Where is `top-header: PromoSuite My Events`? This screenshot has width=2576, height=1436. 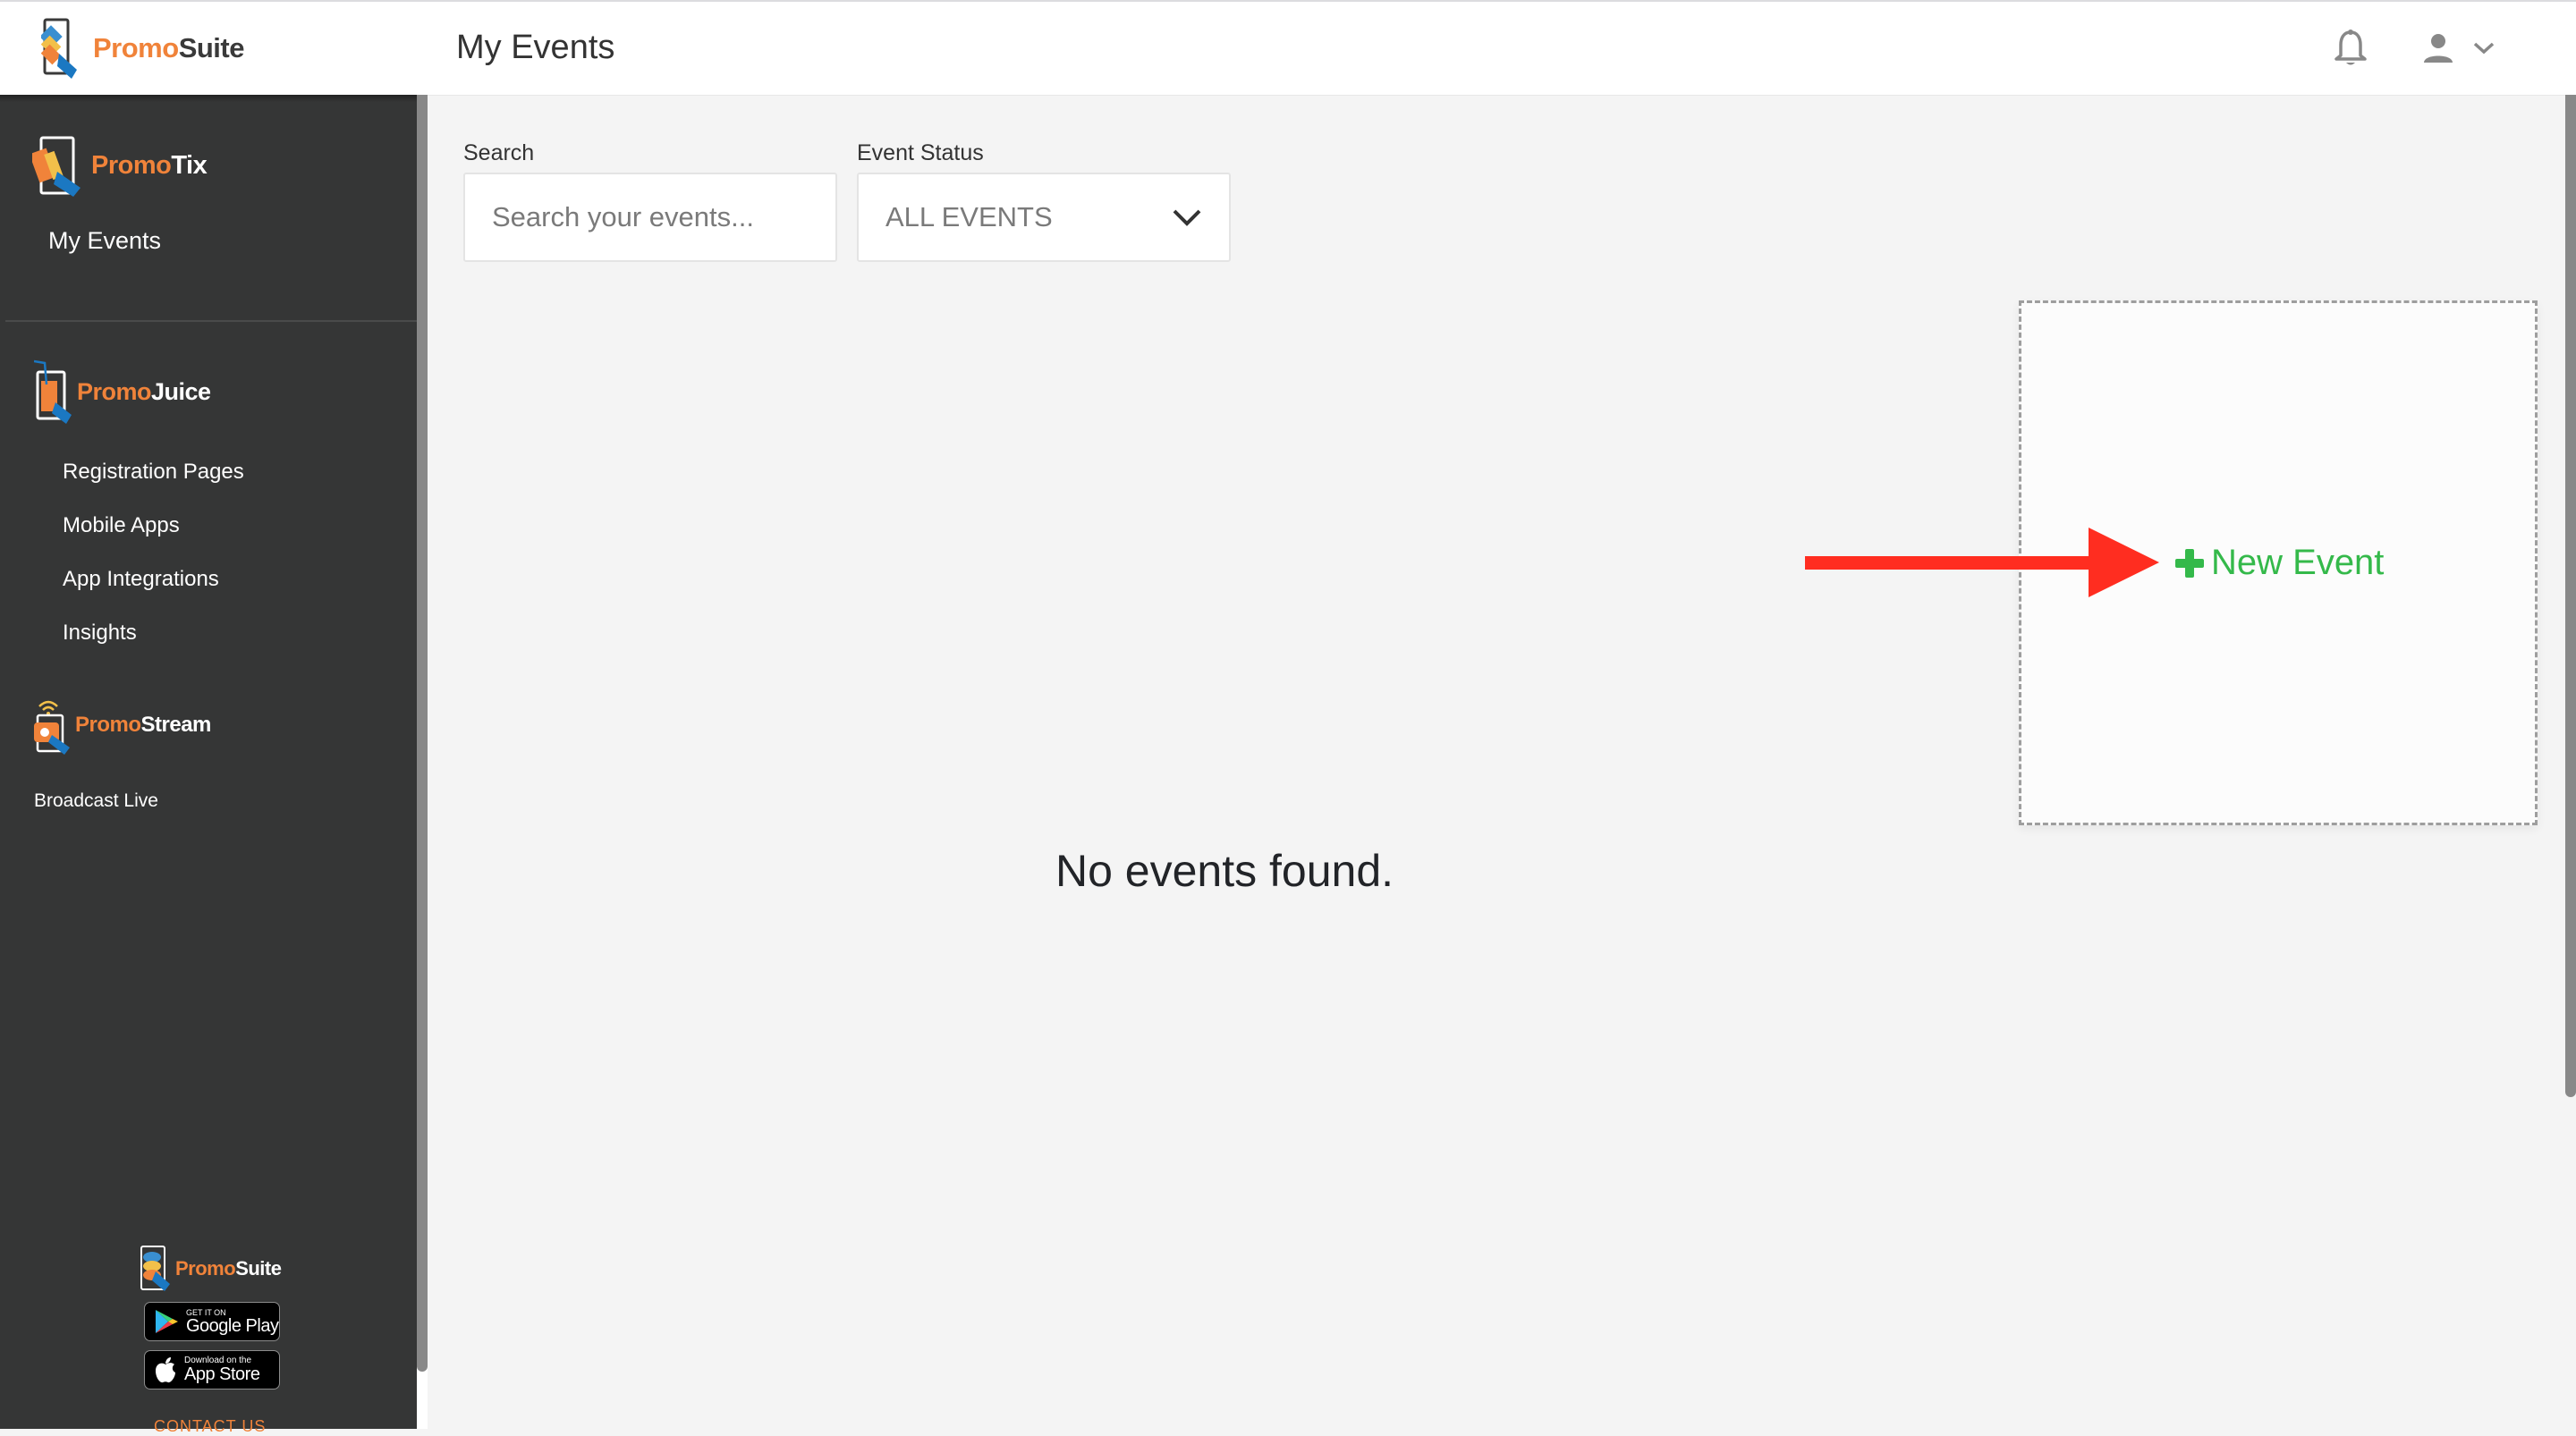 top-header: PromoSuite My Events is located at coordinates (1288, 49).